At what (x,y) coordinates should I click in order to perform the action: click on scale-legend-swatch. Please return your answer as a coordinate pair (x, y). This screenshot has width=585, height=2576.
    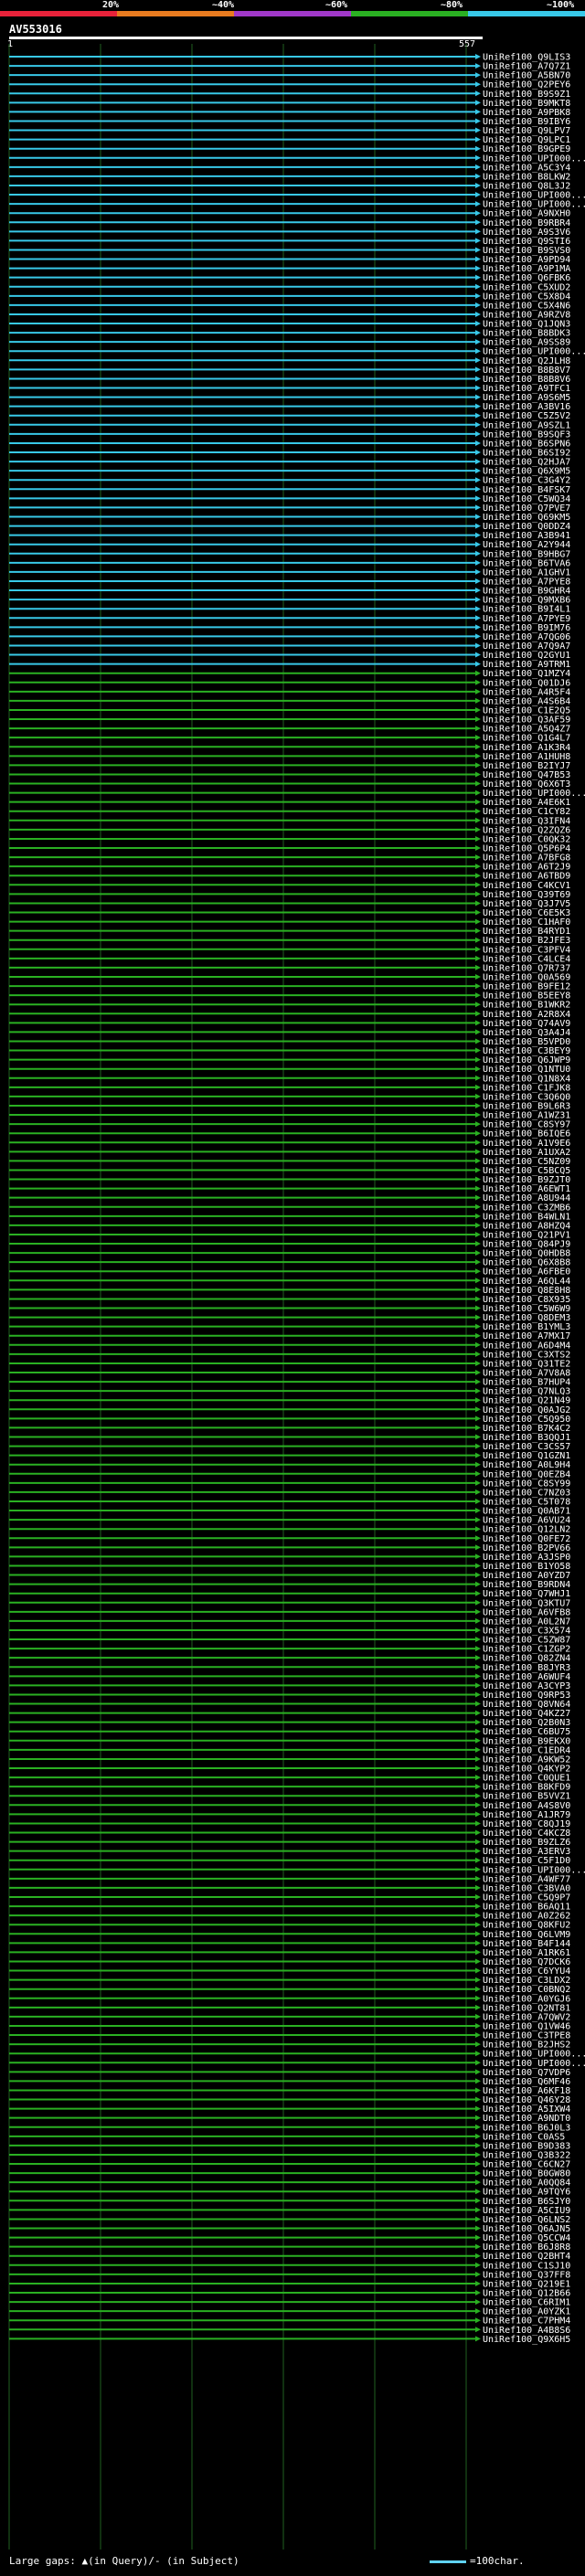
    Looking at the image, I should click on (448, 2561).